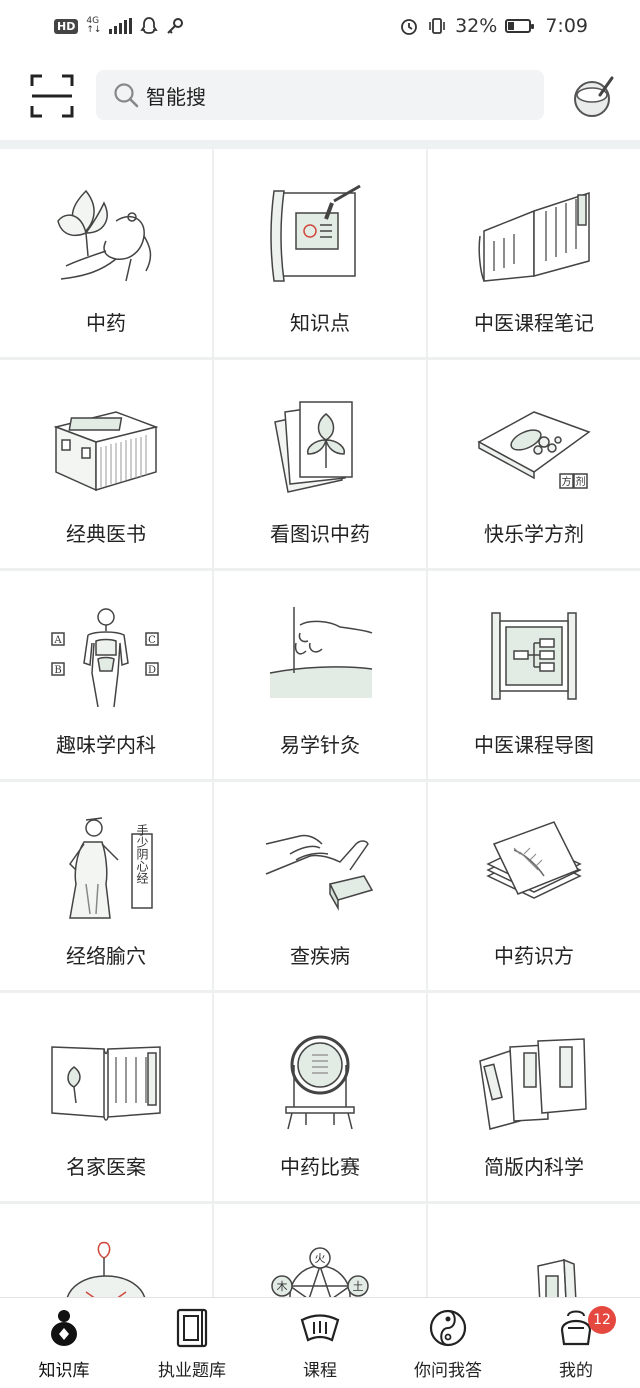  I want to click on mind-map-scroll-icon, so click(534, 656).